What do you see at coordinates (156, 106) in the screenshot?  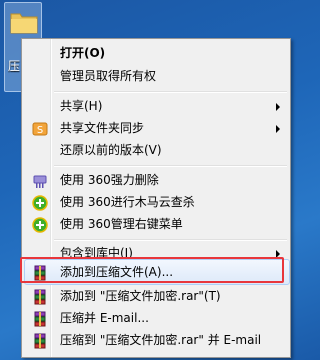 I see `menu-item-share: 共享(H)` at bounding box center [156, 106].